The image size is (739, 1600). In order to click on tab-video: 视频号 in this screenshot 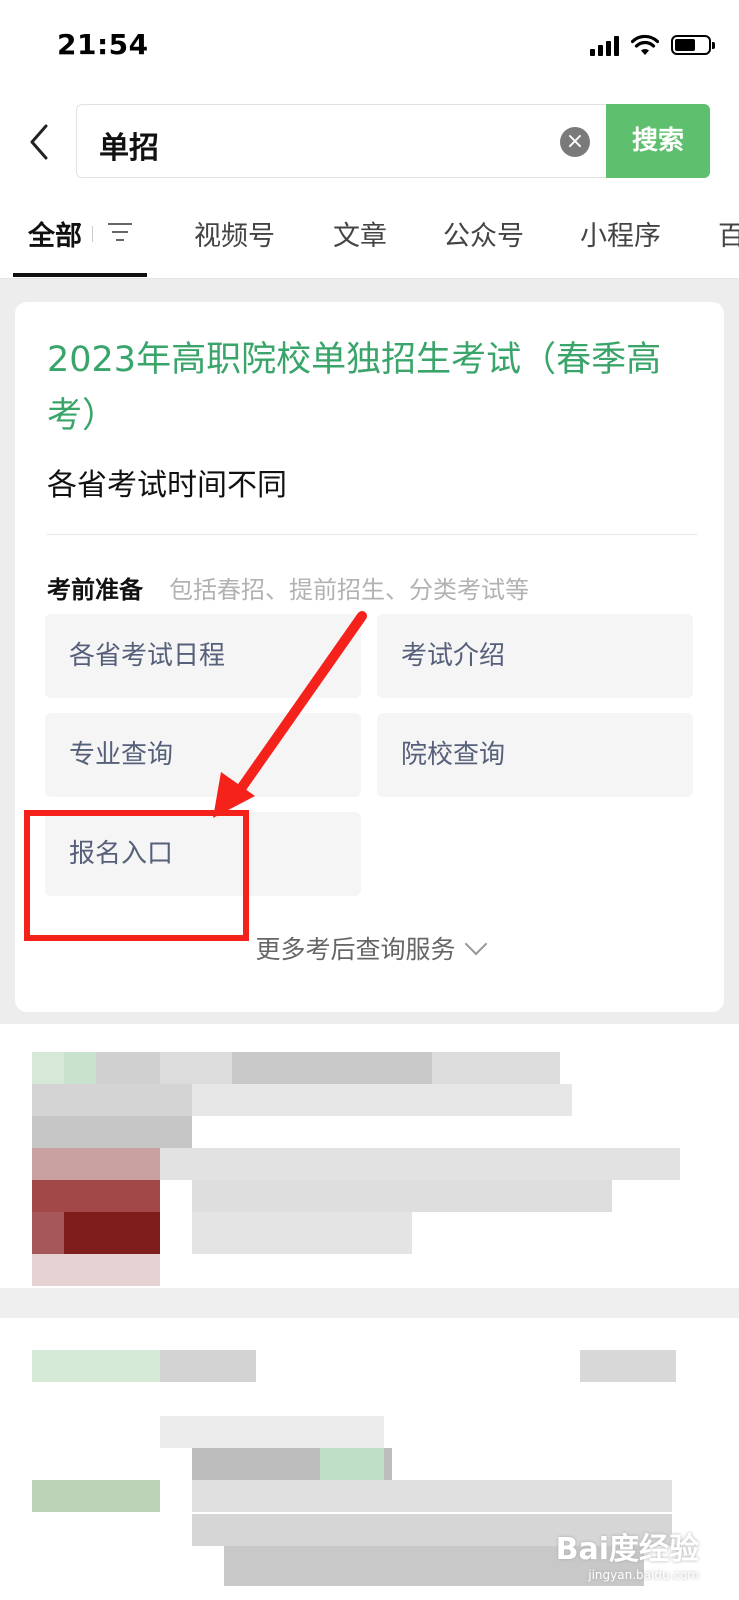, I will do `click(234, 233)`.